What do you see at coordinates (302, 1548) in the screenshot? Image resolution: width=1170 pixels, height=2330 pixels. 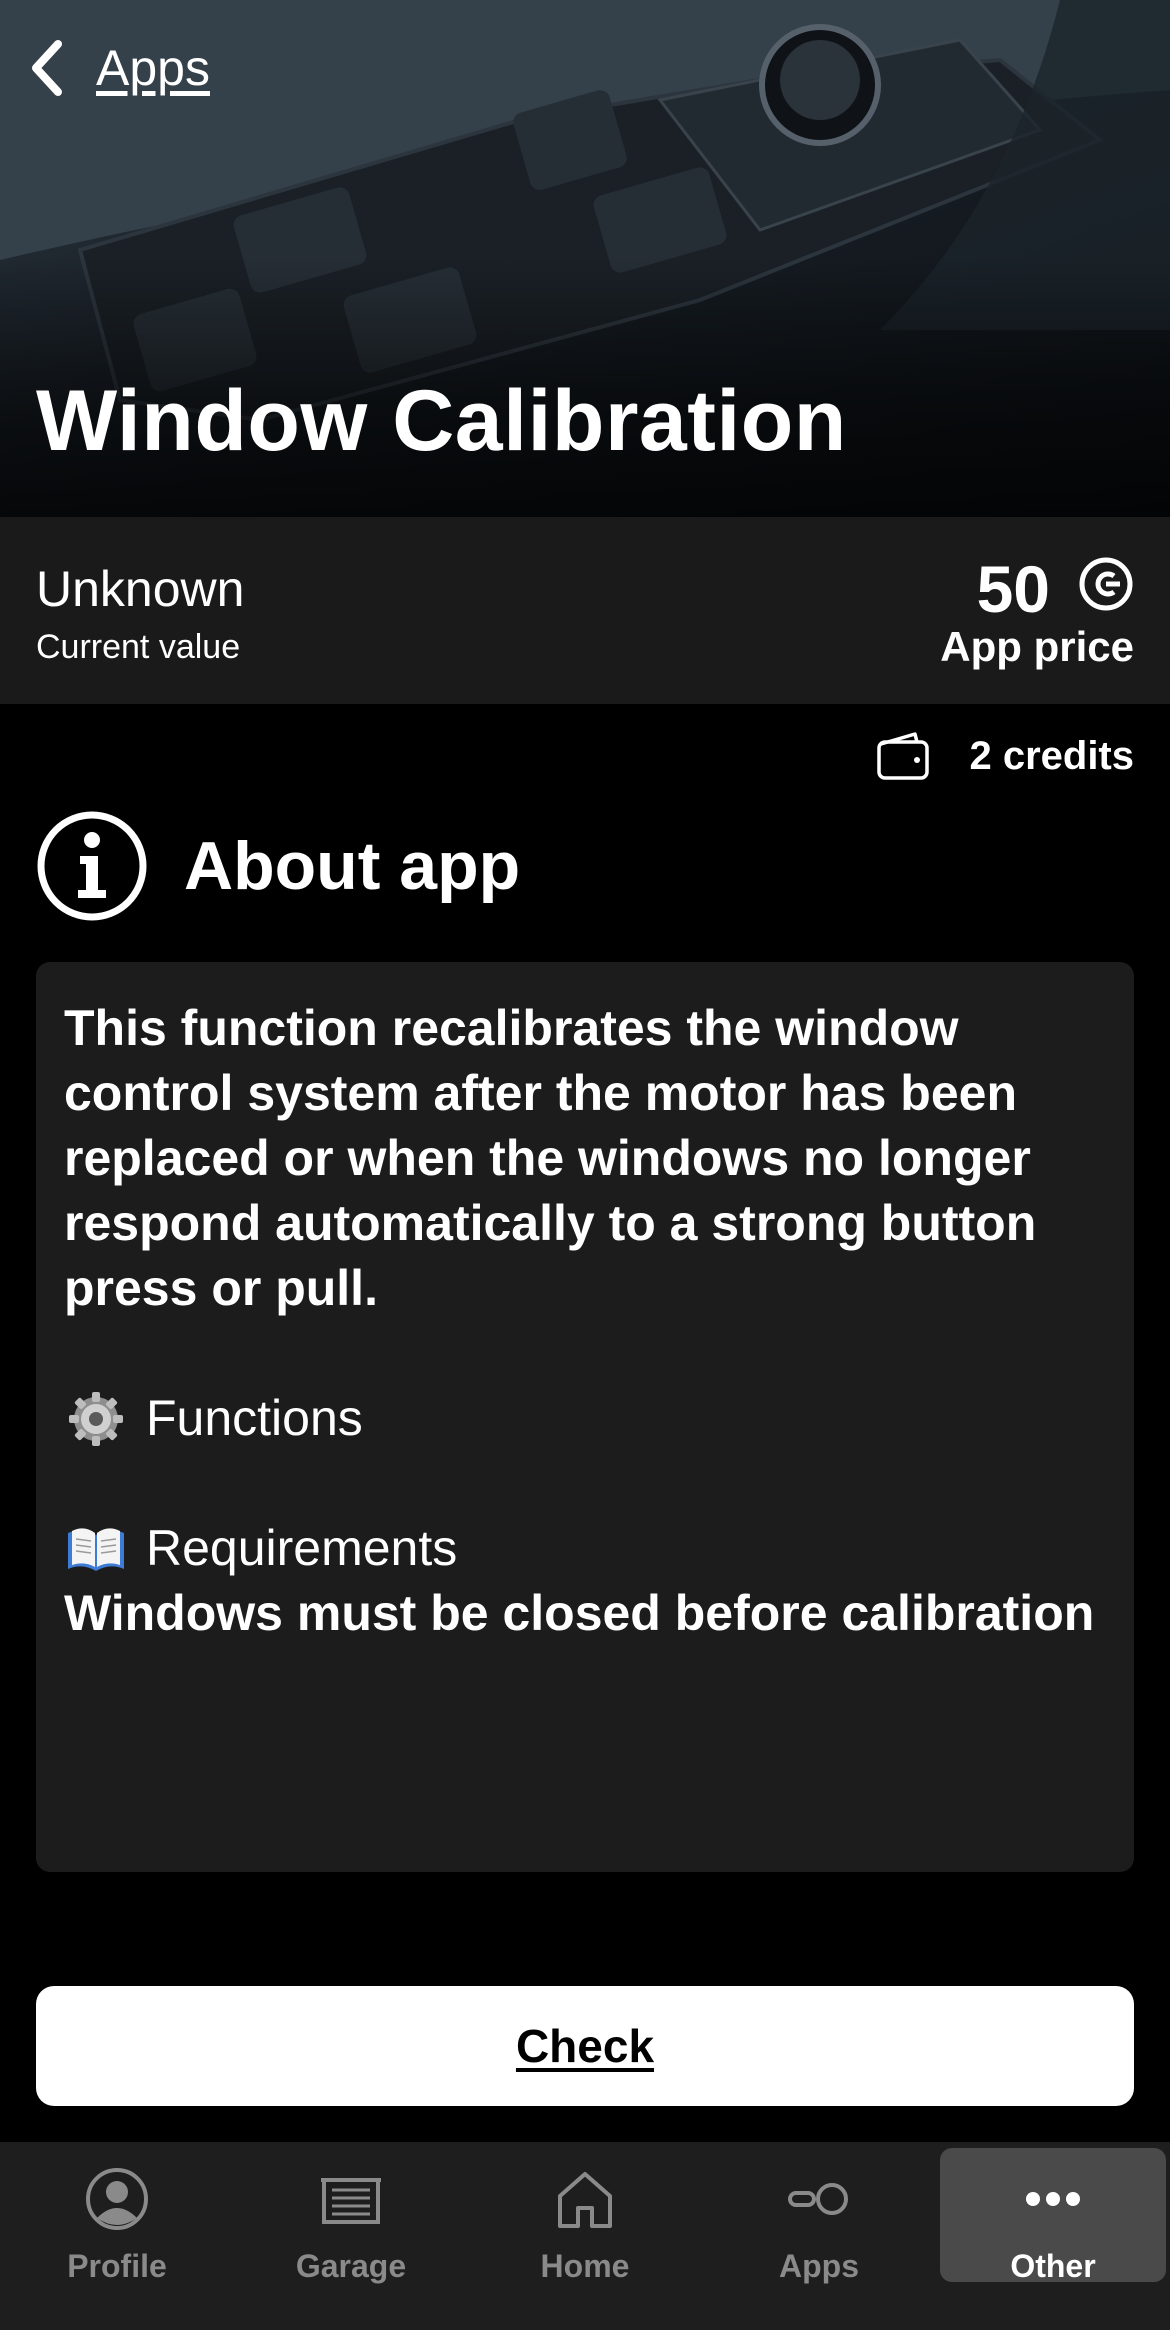 I see `requirements-label: Requirements` at bounding box center [302, 1548].